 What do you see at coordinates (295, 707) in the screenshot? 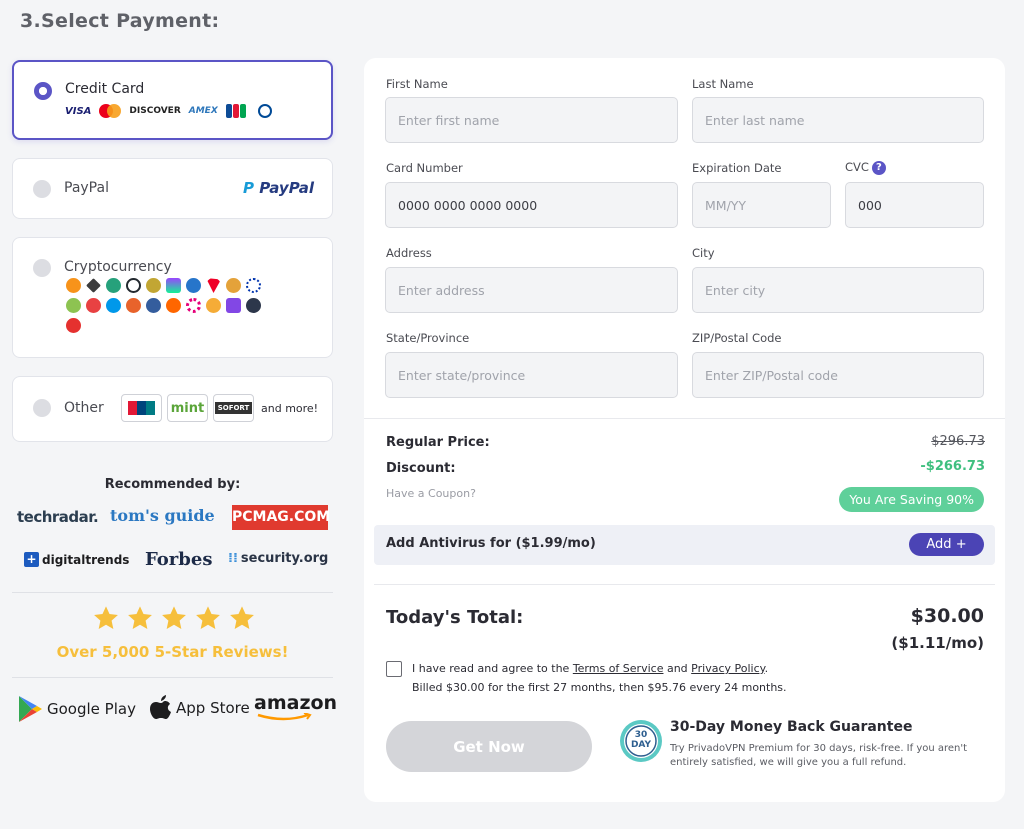
I see `amazon-link: amazon` at bounding box center [295, 707].